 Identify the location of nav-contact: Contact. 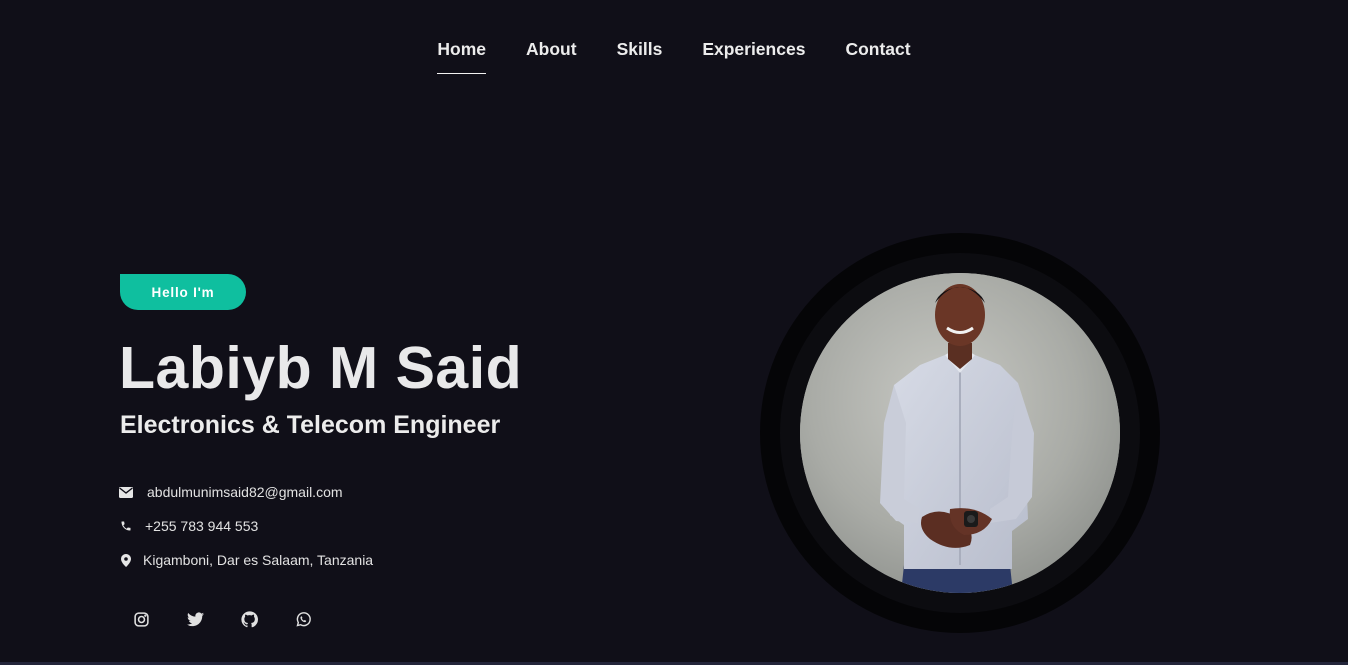
(877, 56).